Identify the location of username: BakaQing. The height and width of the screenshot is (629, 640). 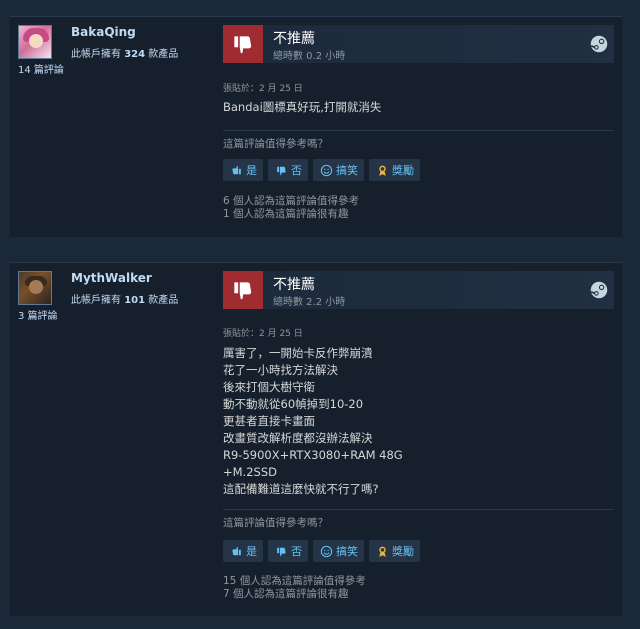
(103, 32).